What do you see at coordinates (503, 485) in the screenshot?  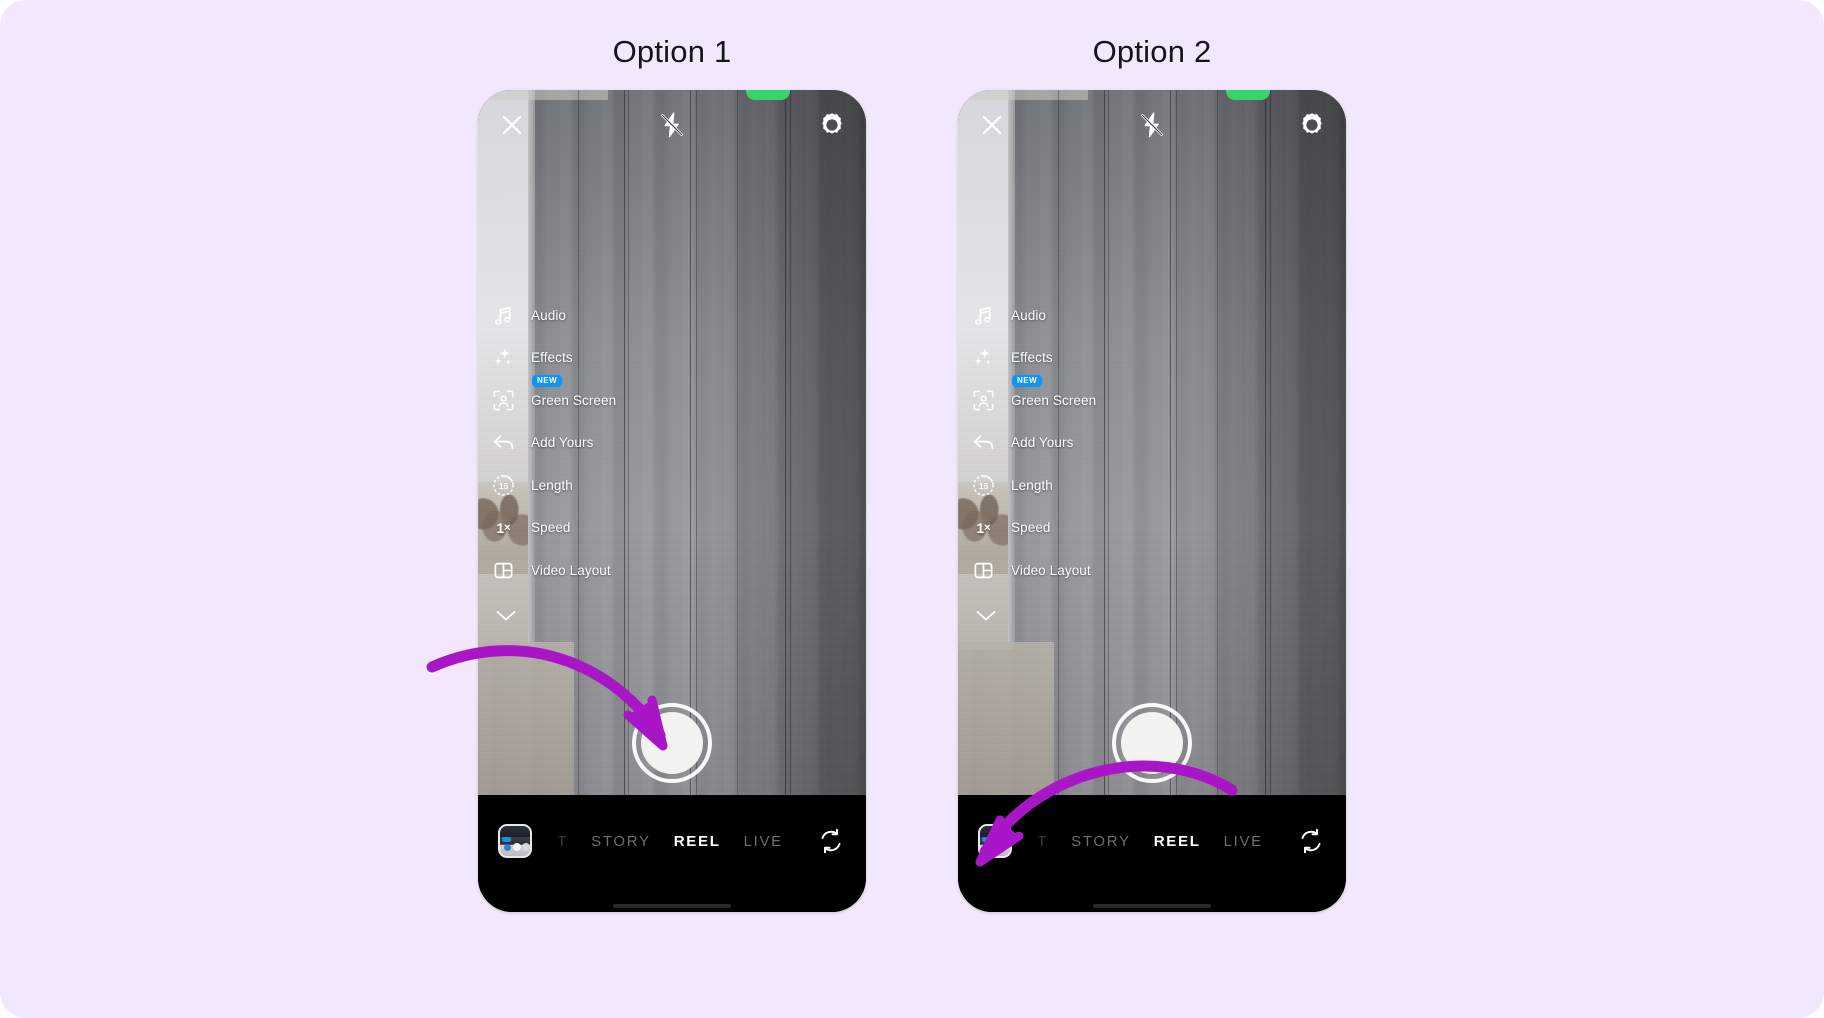 I see `timer-icon: 15` at bounding box center [503, 485].